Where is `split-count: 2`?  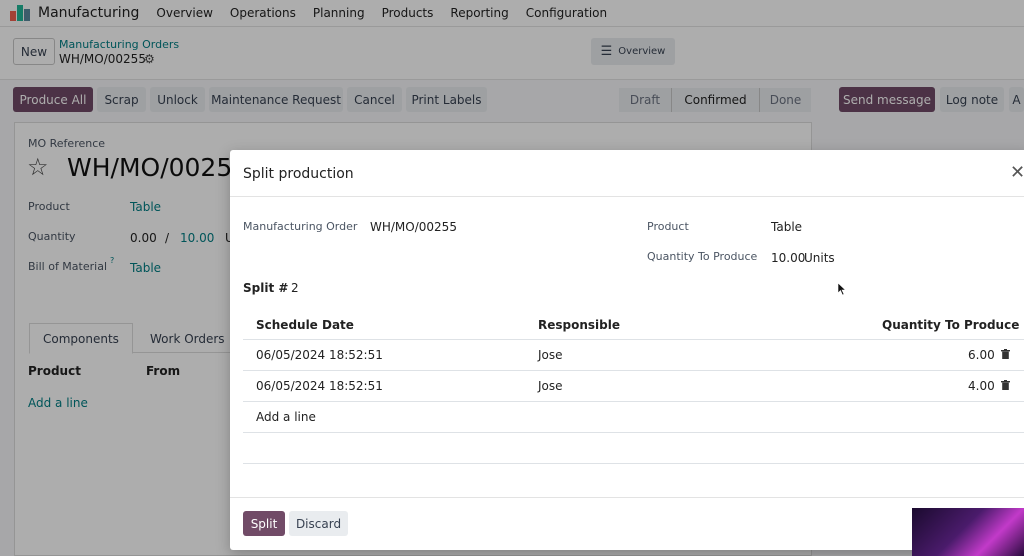 split-count: 2 is located at coordinates (295, 288).